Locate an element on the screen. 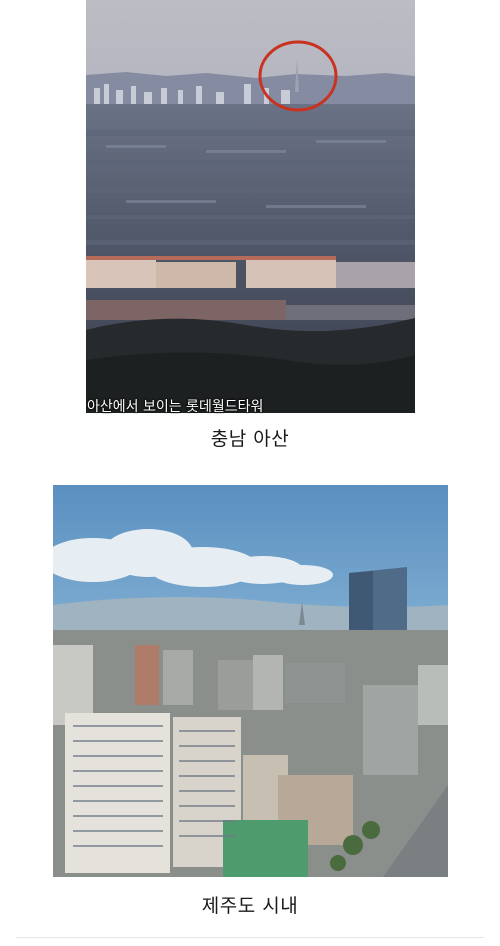  bottom-divider is located at coordinates (250, 937).